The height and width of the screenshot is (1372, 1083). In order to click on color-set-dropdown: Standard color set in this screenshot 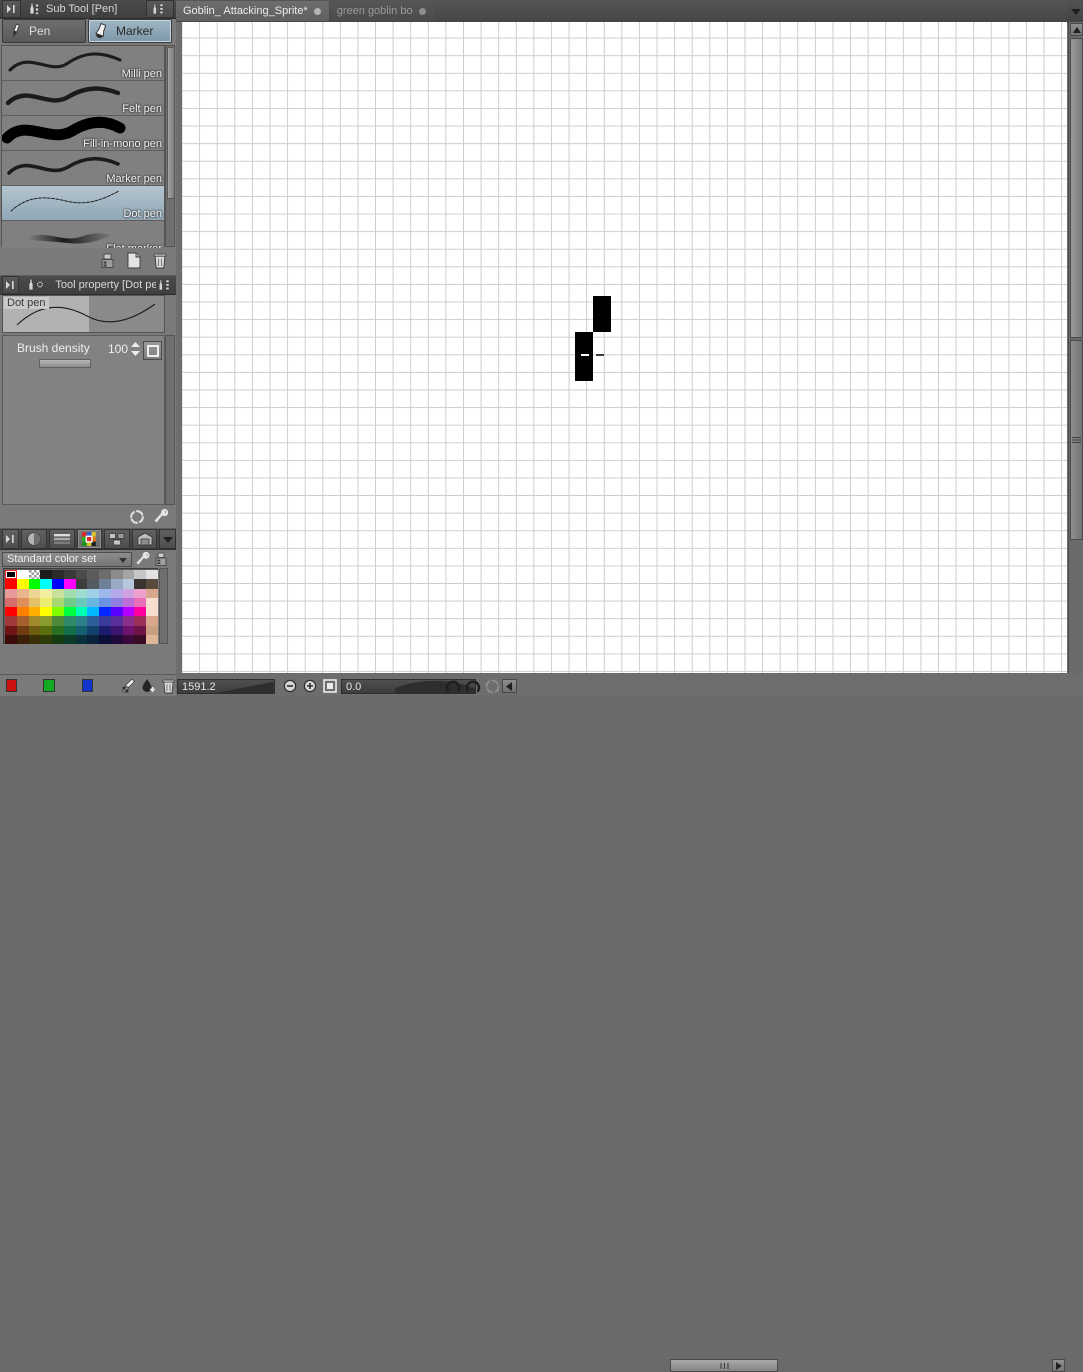, I will do `click(67, 559)`.